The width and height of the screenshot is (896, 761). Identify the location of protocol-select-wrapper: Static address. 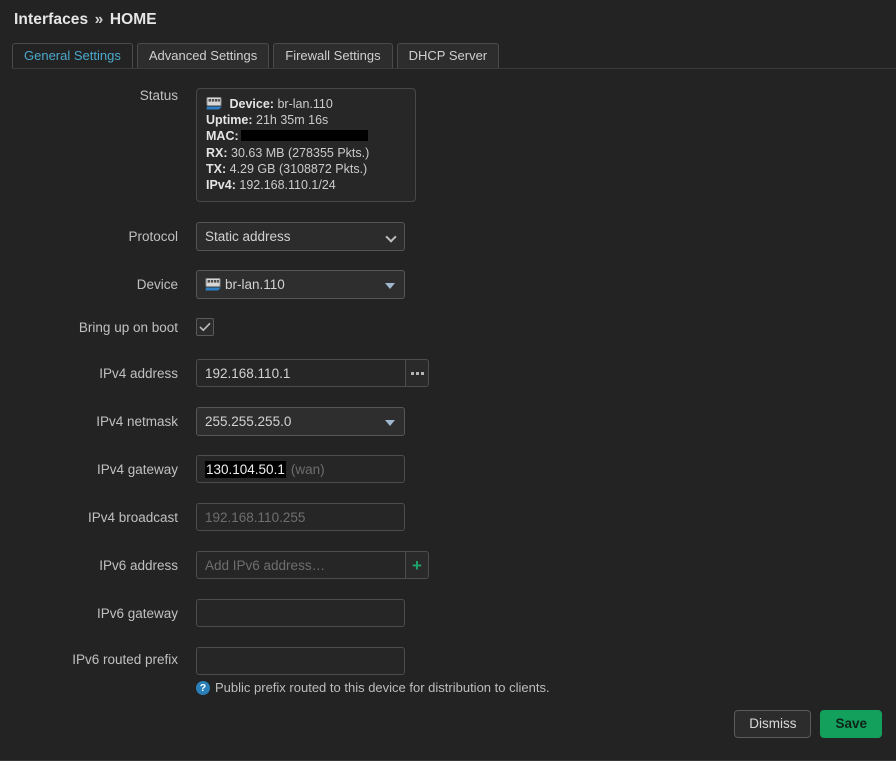
(300, 237).